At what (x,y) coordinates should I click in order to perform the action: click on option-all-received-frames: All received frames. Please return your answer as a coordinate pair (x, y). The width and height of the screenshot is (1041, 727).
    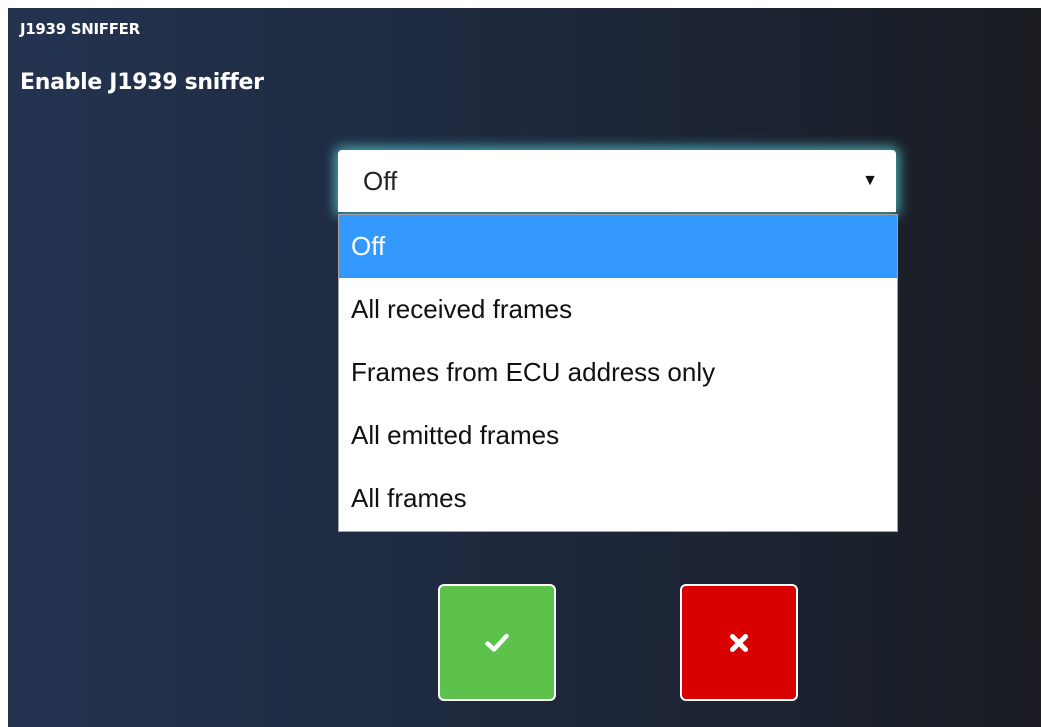
    Looking at the image, I should click on (618, 309).